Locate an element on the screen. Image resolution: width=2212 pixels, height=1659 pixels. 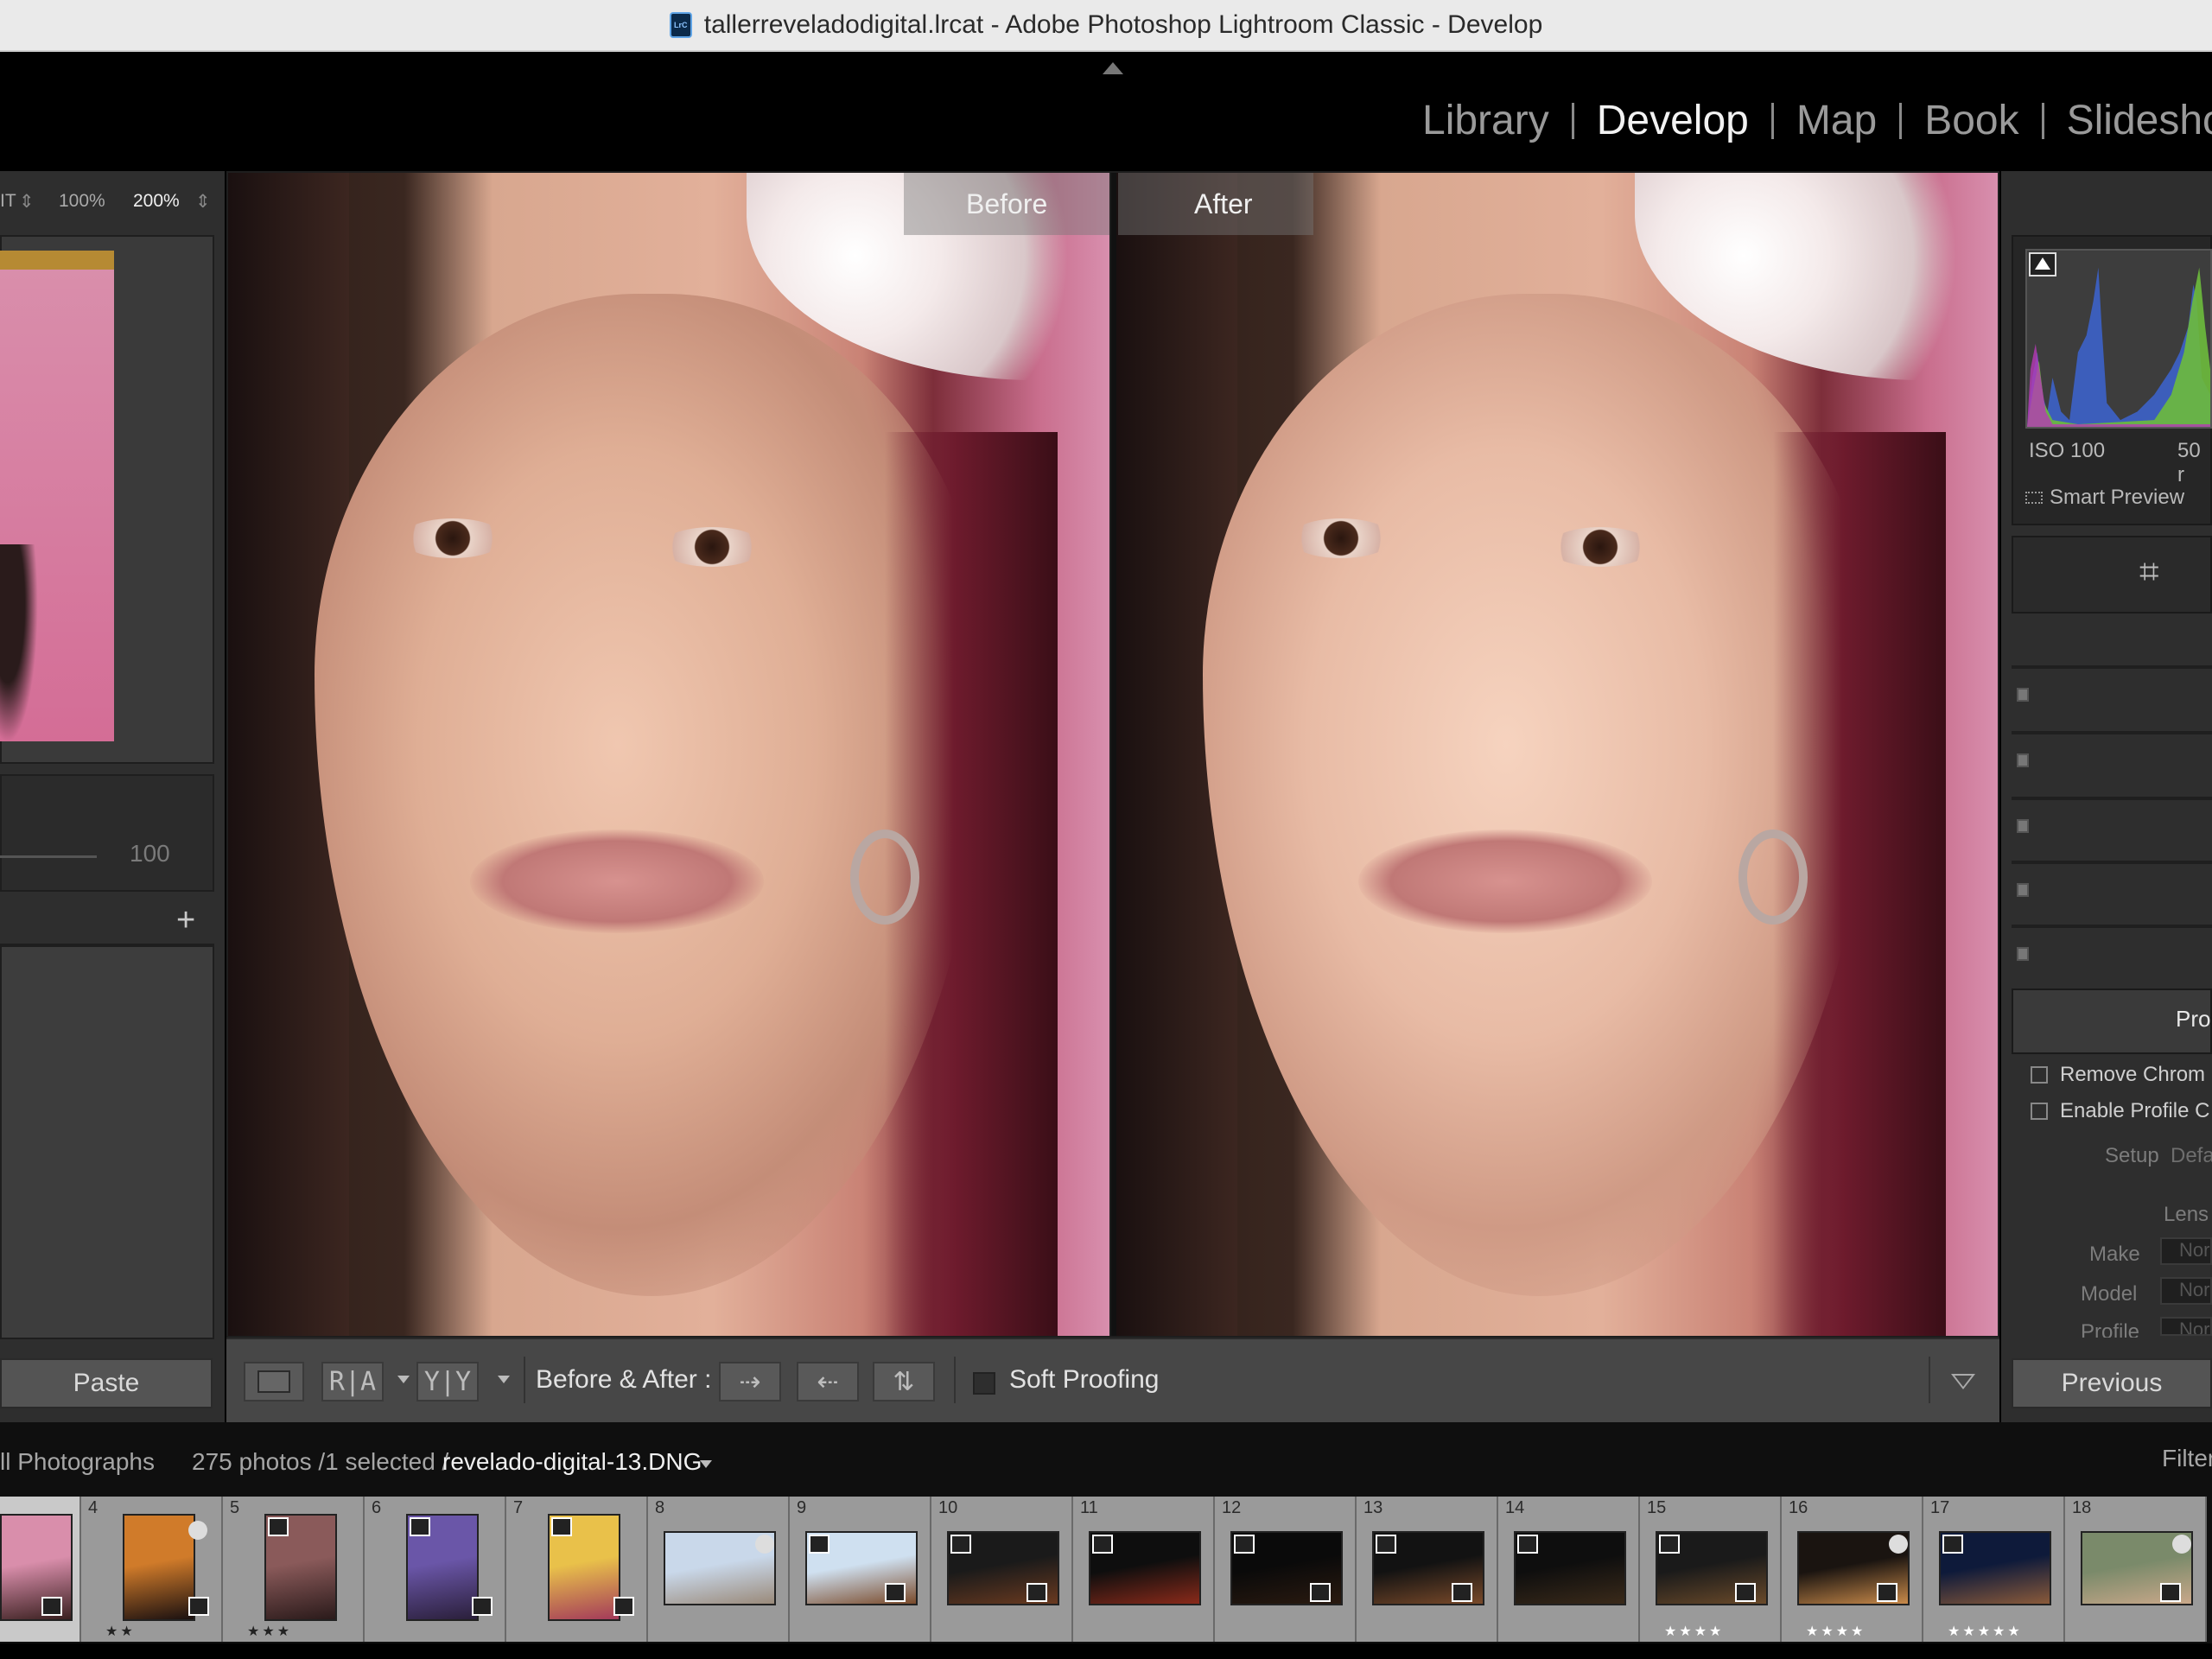
collapse-top-panel-icon is located at coordinates (1113, 68).